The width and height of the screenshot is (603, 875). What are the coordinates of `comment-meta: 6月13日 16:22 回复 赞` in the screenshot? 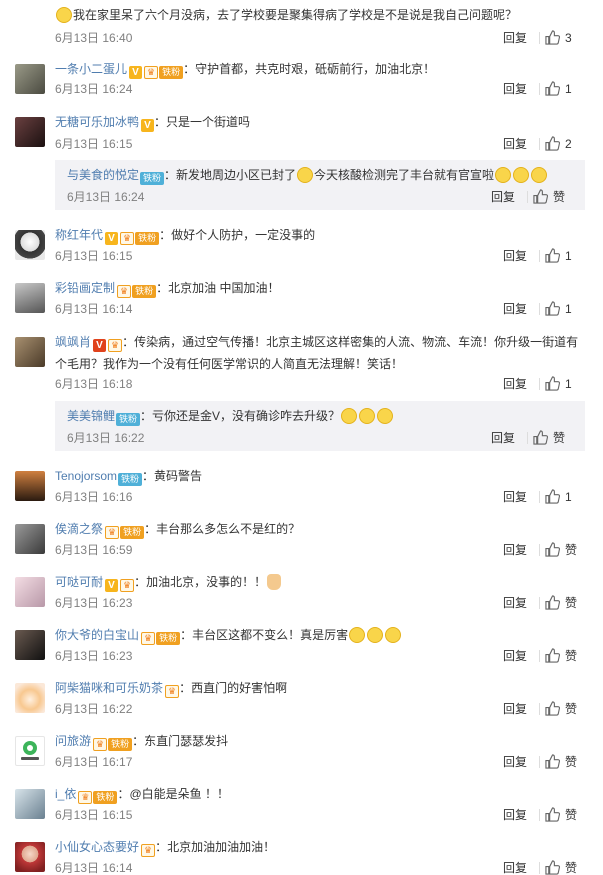 It's located at (320, 709).